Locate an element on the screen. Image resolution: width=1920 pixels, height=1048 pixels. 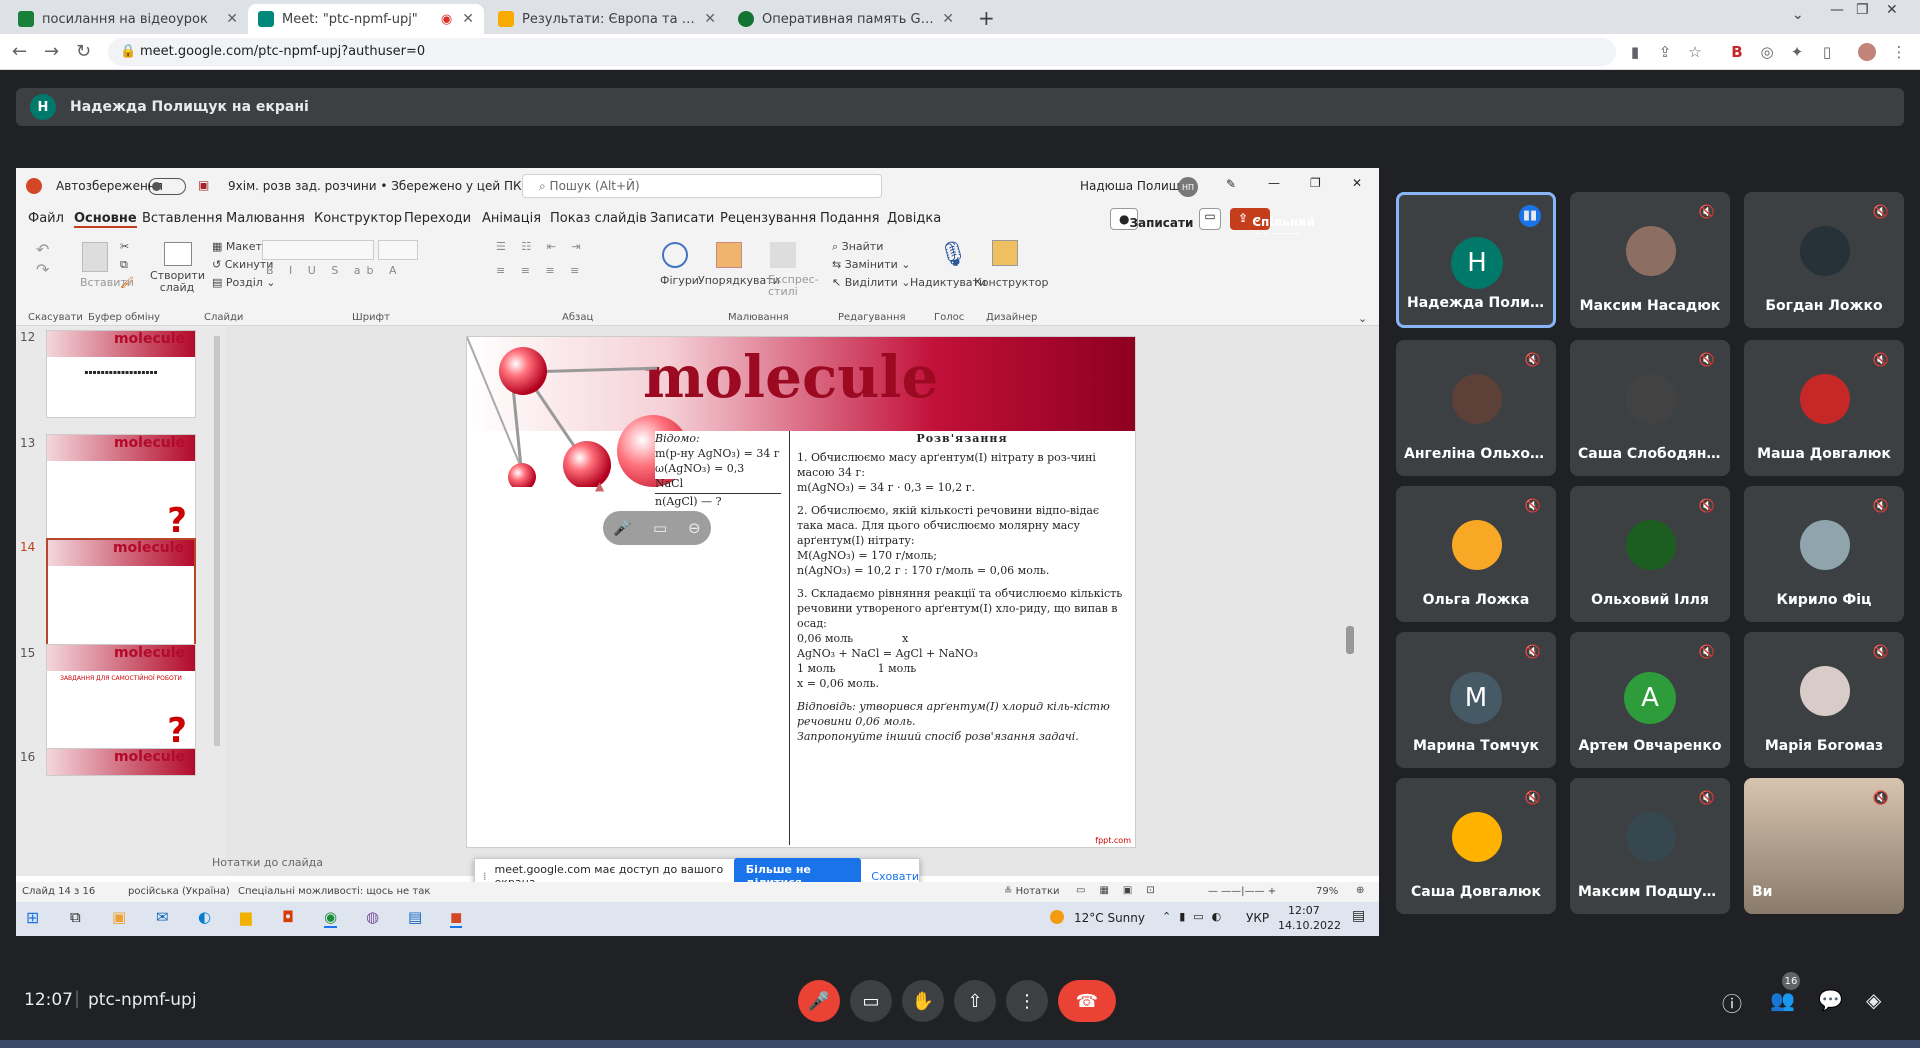
canvas-scrollbar is located at coordinates (1350, 596).